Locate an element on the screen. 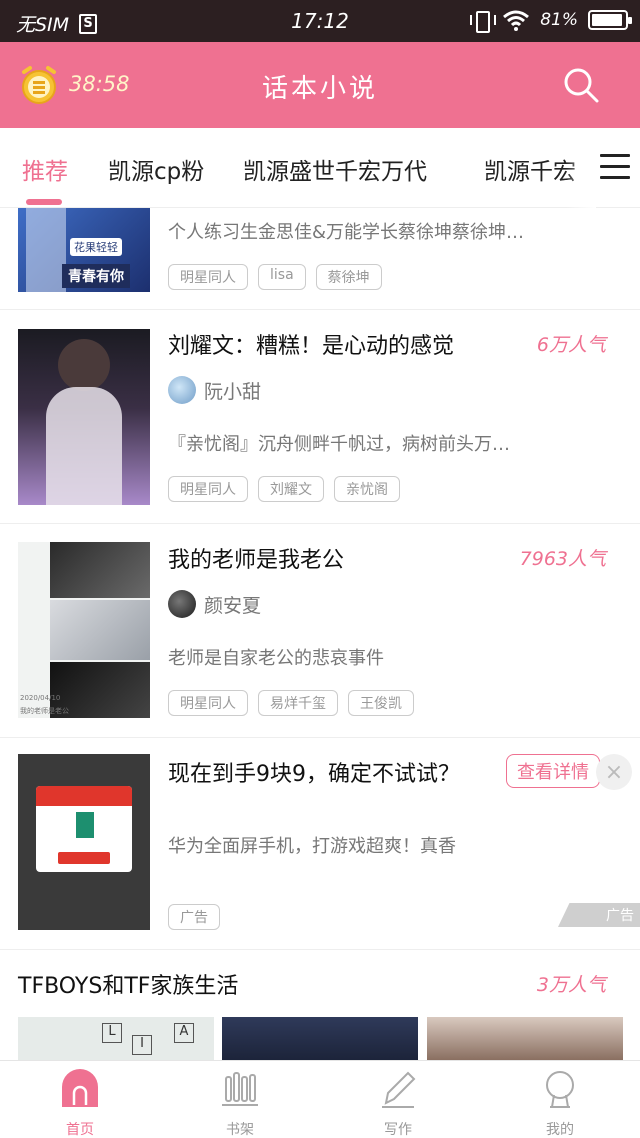 This screenshot has height=1138, width=640. story-tags: 明星同人 lisa 蔡徐坤 is located at coordinates (275, 277).